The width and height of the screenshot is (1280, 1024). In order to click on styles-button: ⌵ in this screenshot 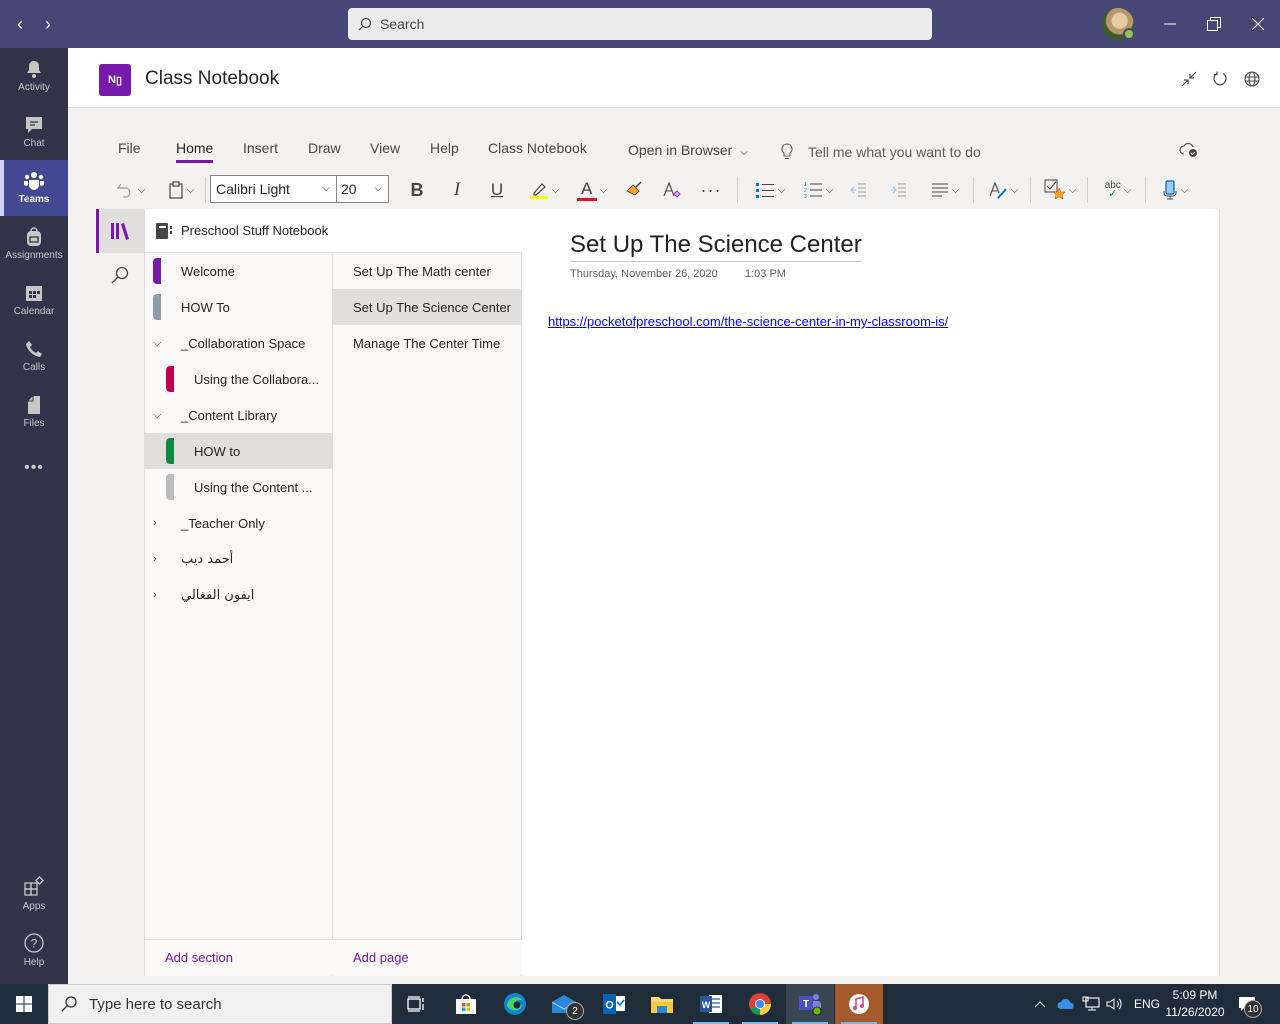, I will do `click(1003, 190)`.